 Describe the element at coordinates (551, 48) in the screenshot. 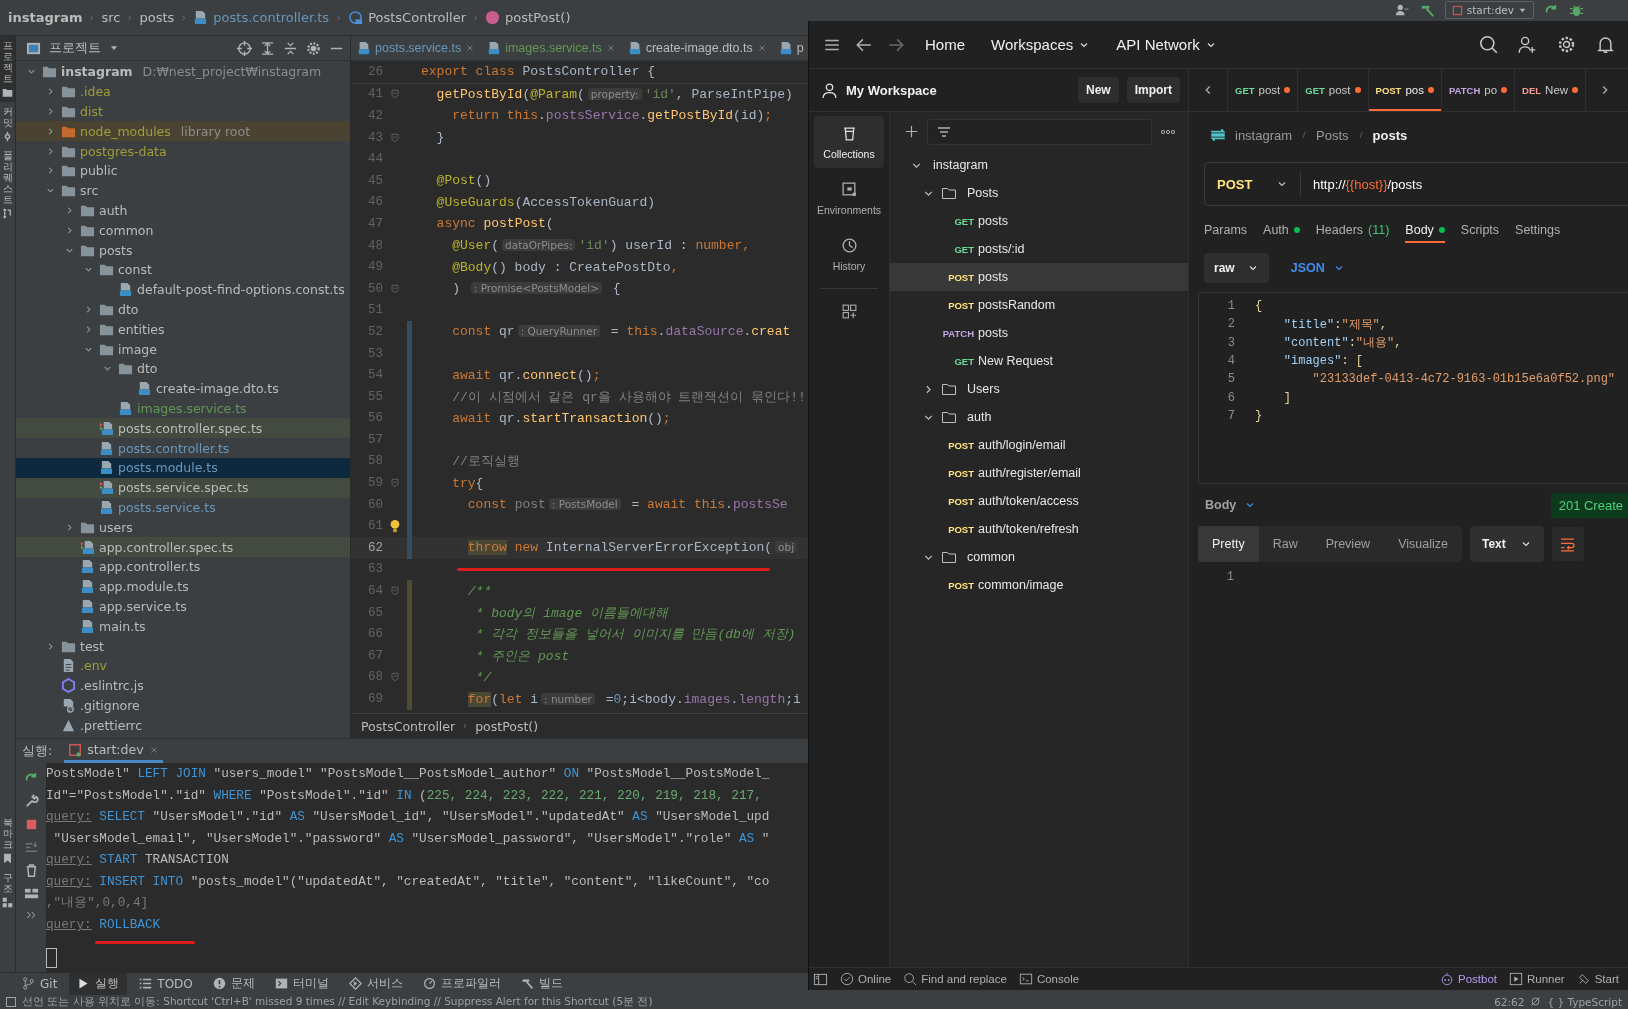

I see `editor-tab: images.service.ts` at that location.